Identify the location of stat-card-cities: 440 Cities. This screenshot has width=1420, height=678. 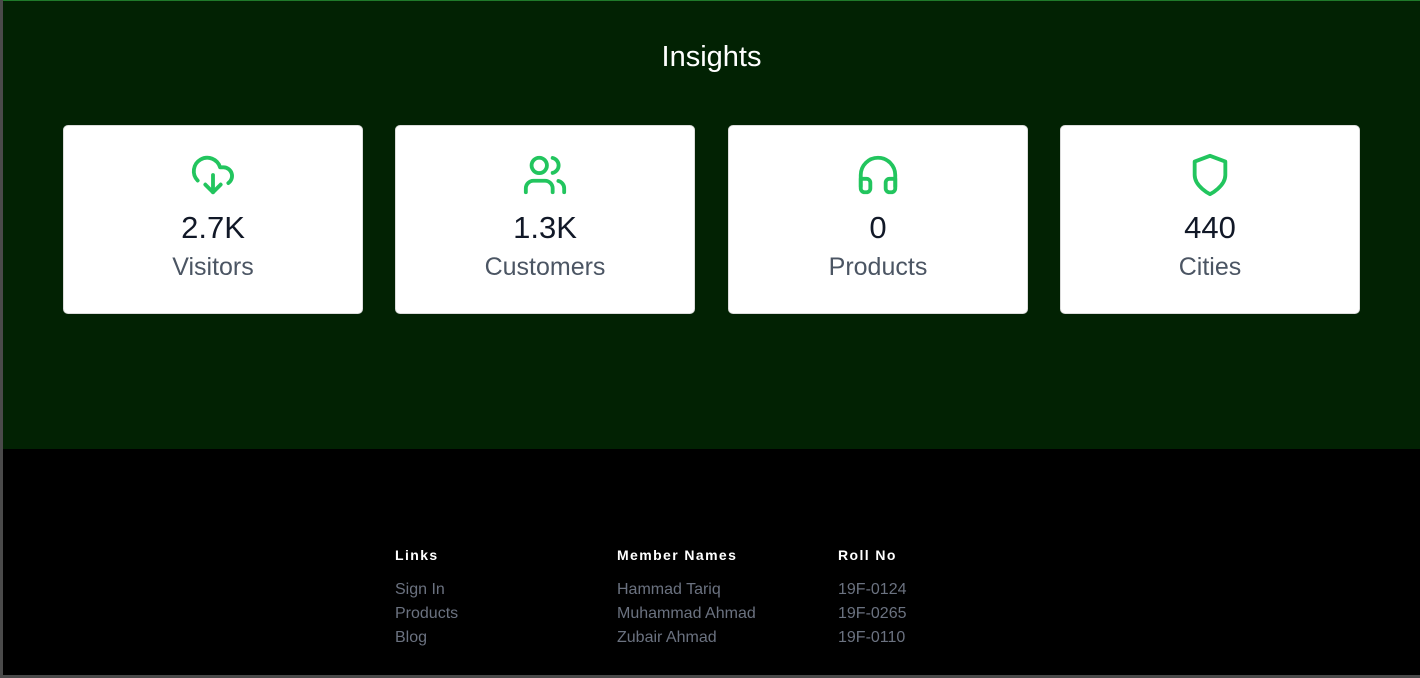
(1210, 219).